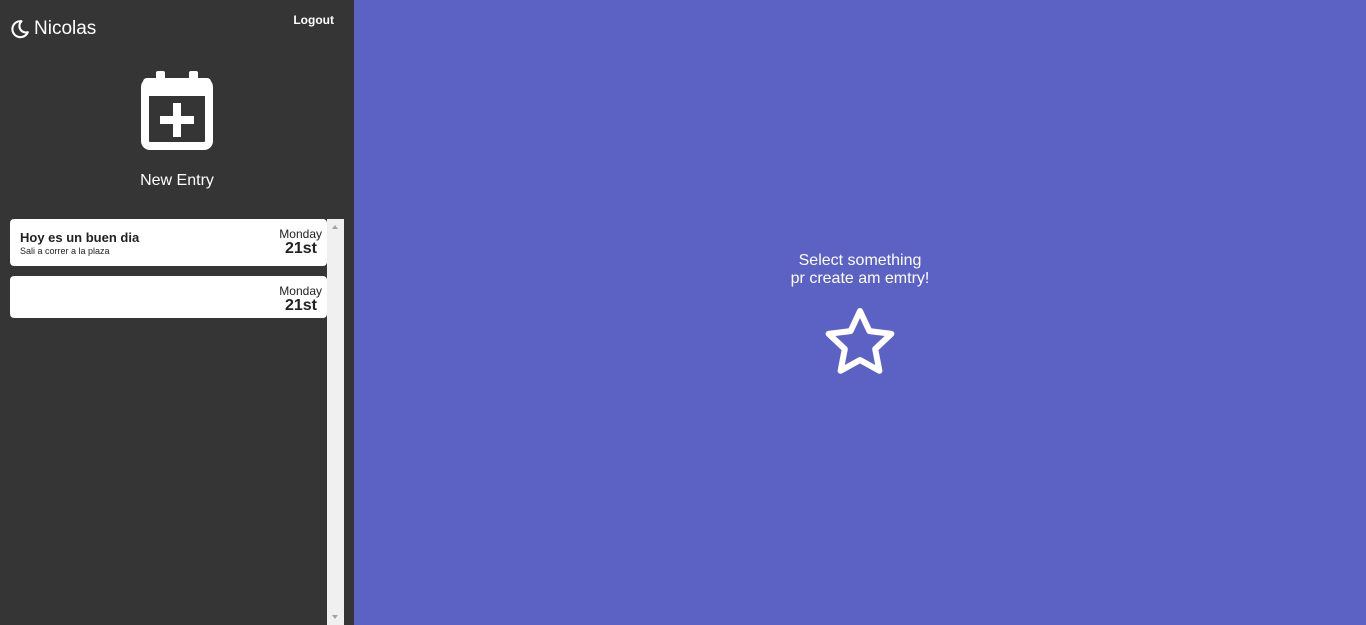  What do you see at coordinates (65, 28) in the screenshot?
I see `user-name: Nicolas` at bounding box center [65, 28].